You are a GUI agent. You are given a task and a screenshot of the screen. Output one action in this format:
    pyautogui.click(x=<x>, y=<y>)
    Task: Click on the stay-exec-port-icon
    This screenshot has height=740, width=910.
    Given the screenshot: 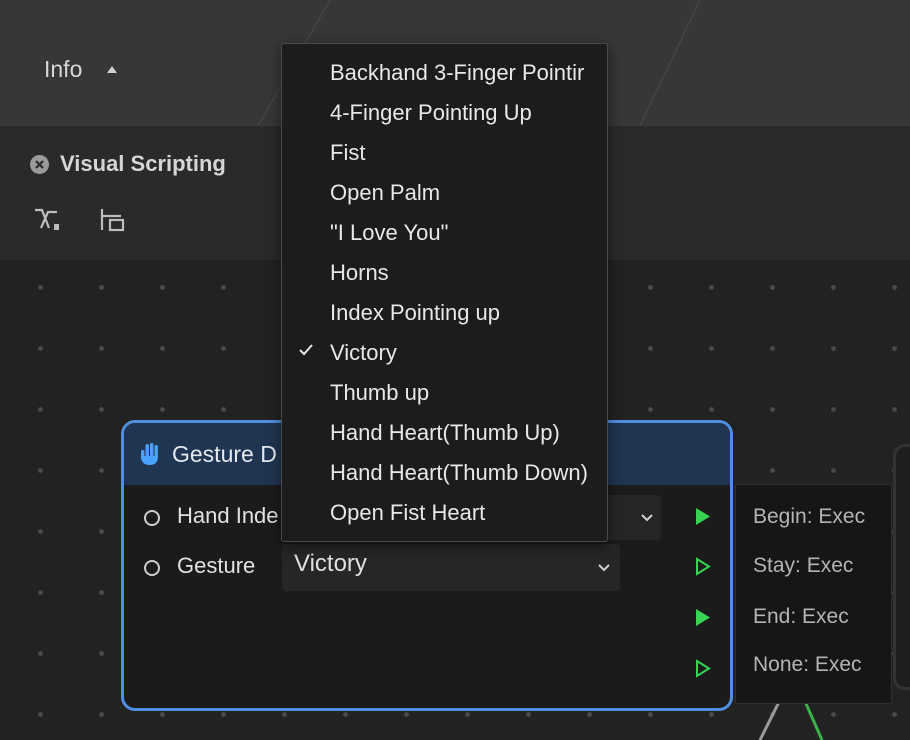 What is the action you would take?
    pyautogui.click(x=703, y=566)
    